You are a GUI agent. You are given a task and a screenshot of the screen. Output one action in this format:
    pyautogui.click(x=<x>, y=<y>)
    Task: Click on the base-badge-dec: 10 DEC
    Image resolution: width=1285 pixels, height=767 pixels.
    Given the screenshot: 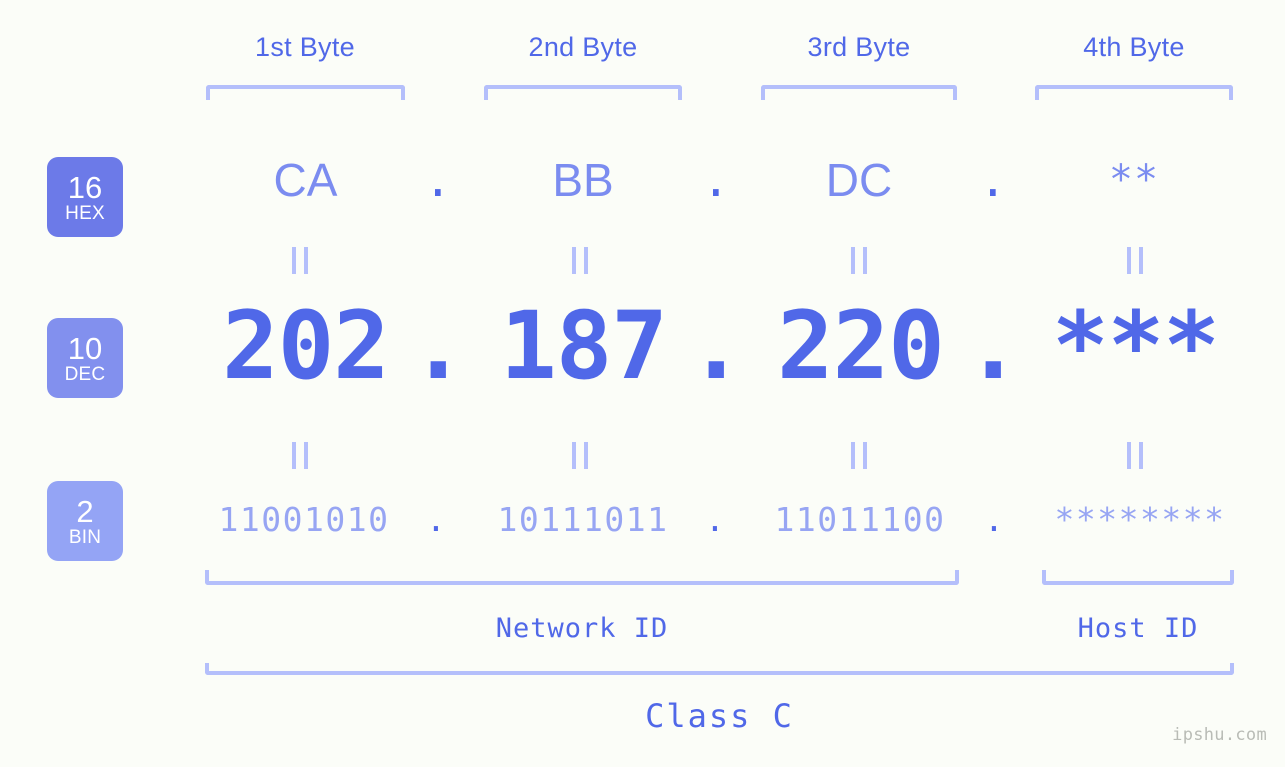 What is the action you would take?
    pyautogui.click(x=85, y=358)
    